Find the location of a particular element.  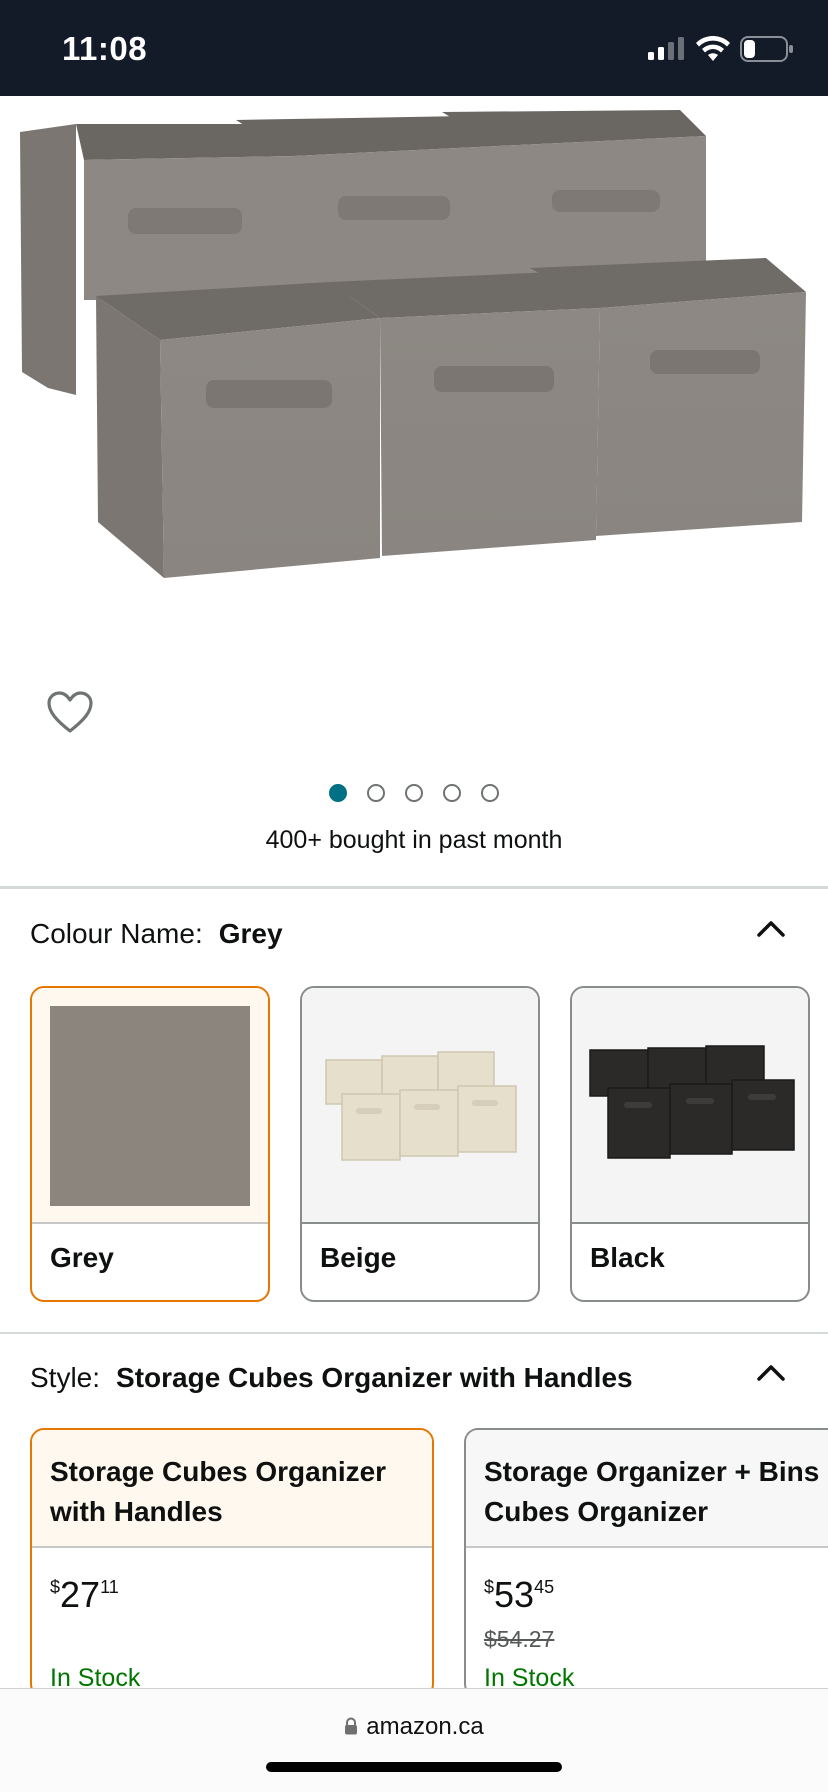

image-carousel-dots is located at coordinates (414, 793).